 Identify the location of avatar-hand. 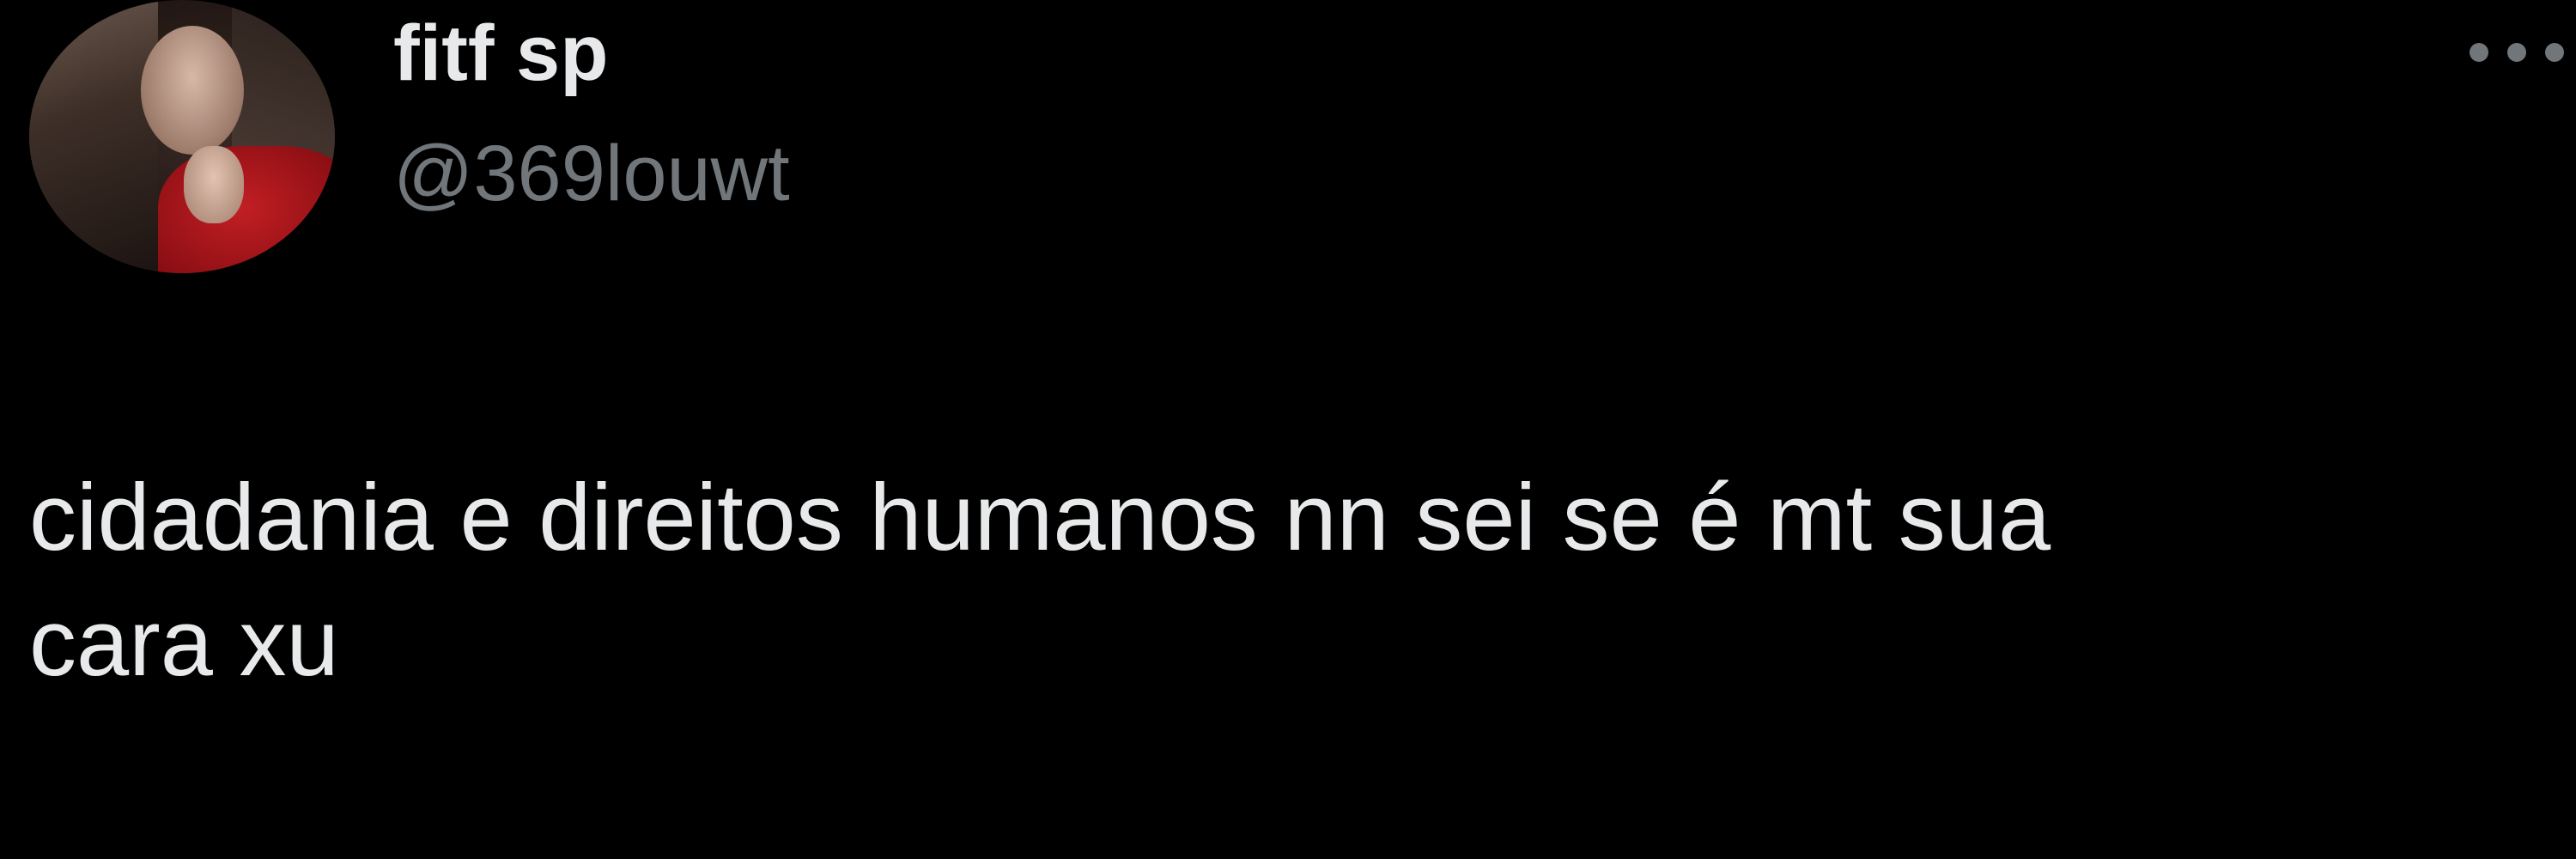
(214, 184).